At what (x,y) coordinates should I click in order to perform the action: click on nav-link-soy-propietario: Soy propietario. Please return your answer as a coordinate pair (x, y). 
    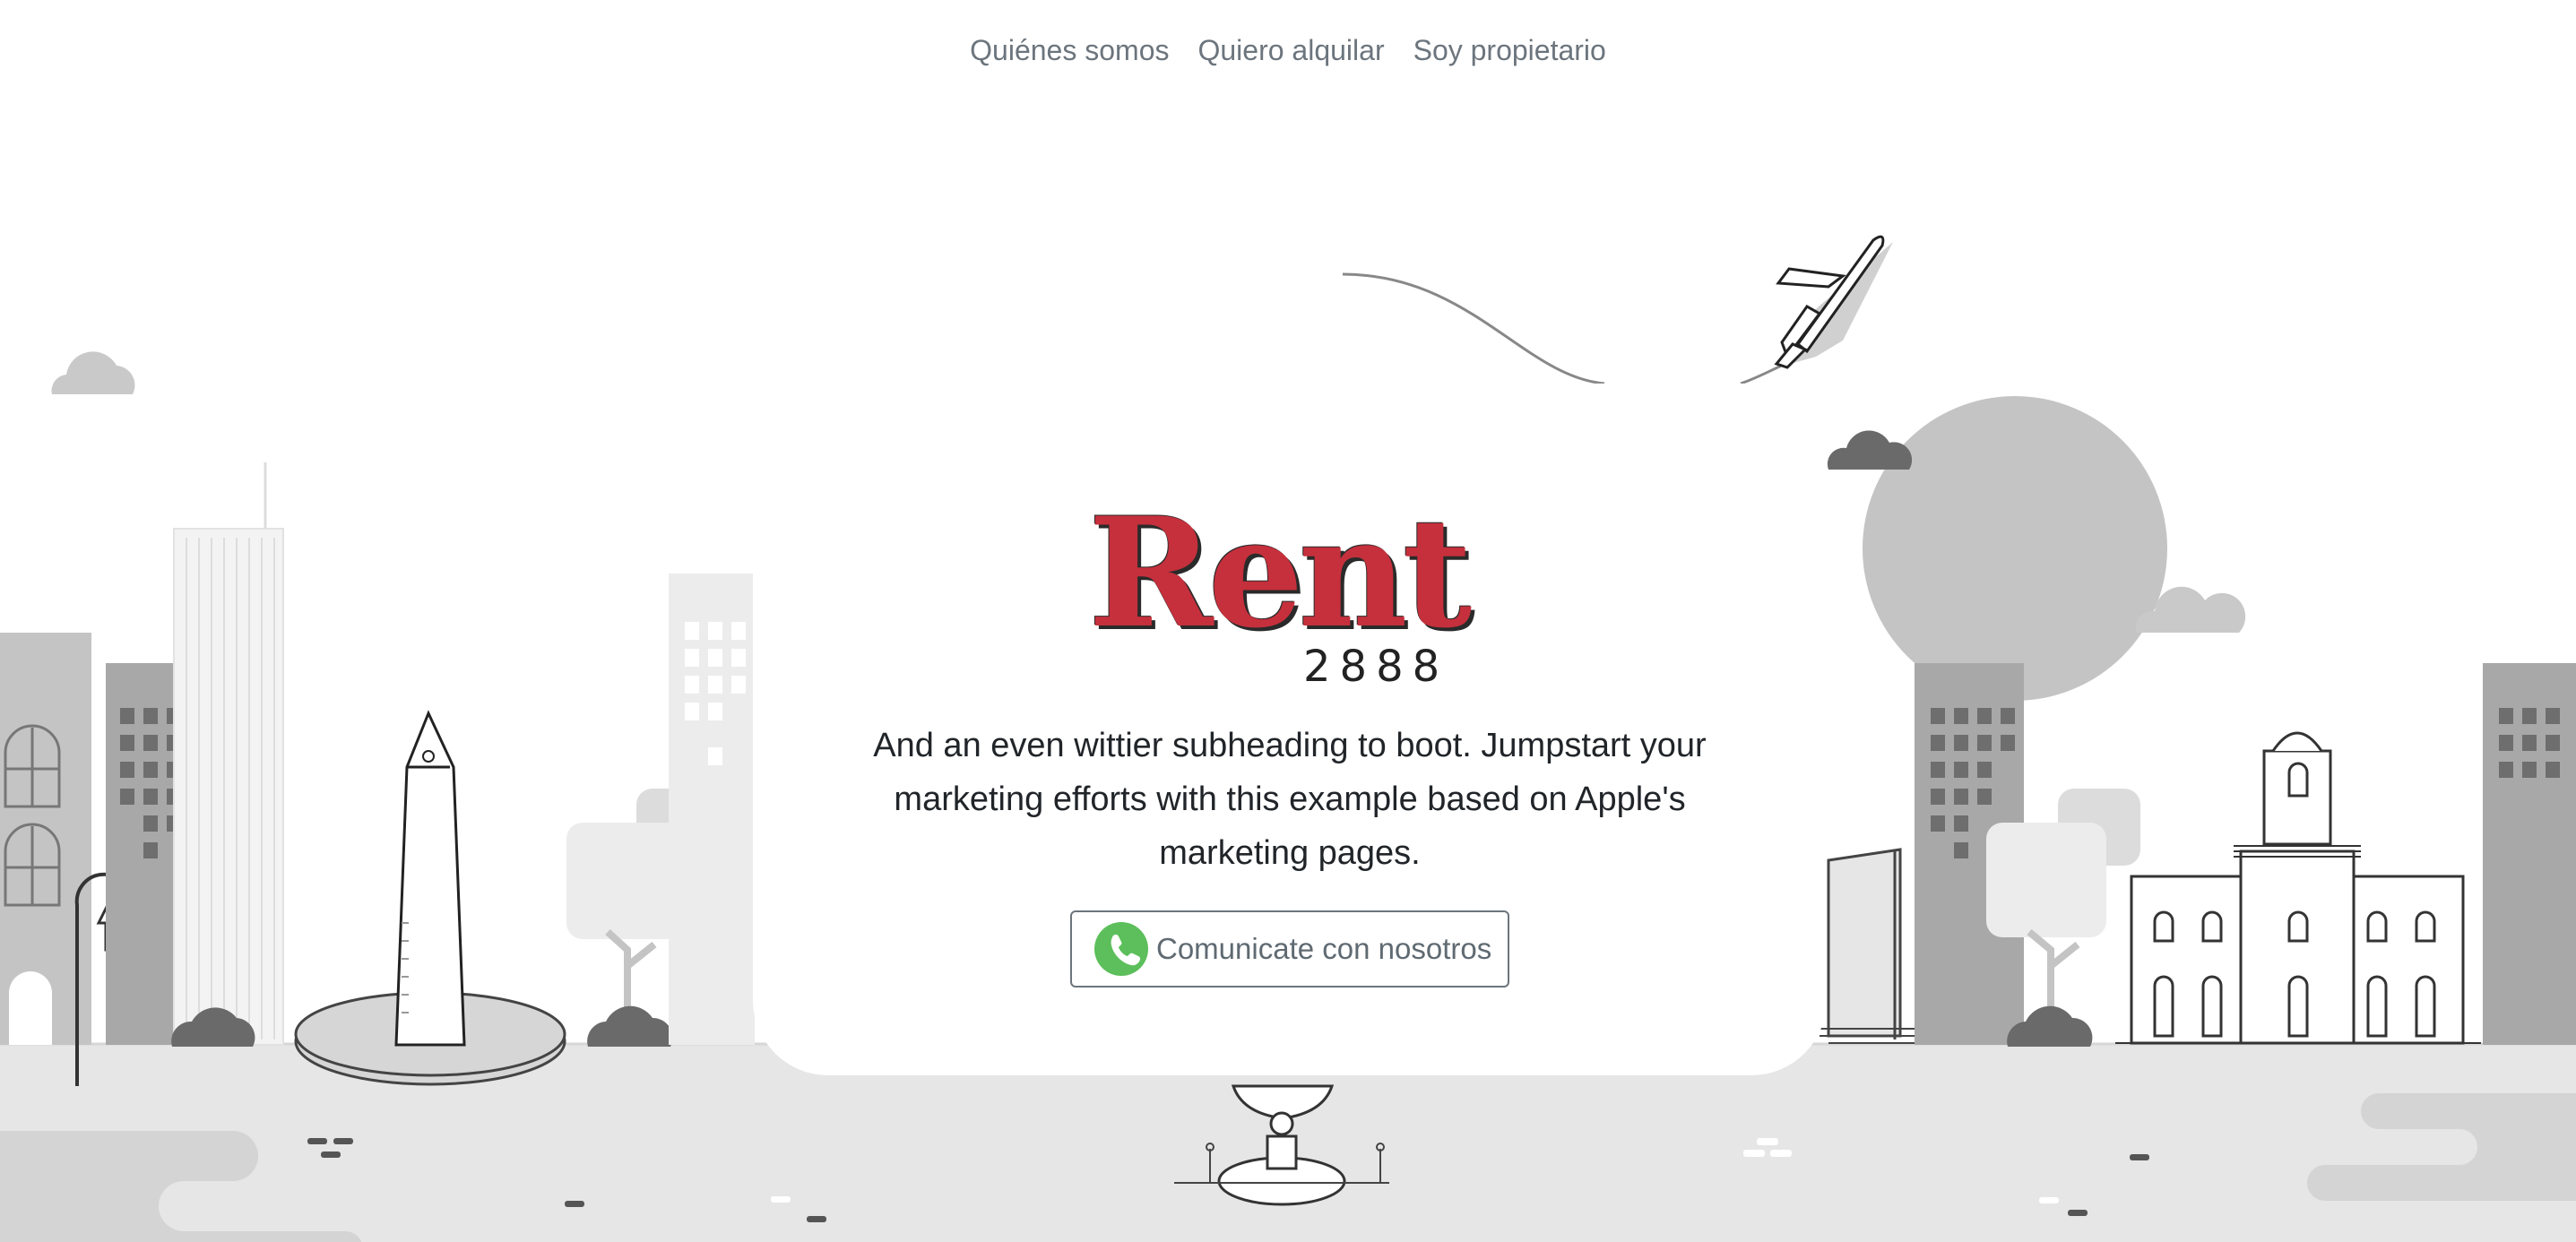
    Looking at the image, I should click on (1510, 51).